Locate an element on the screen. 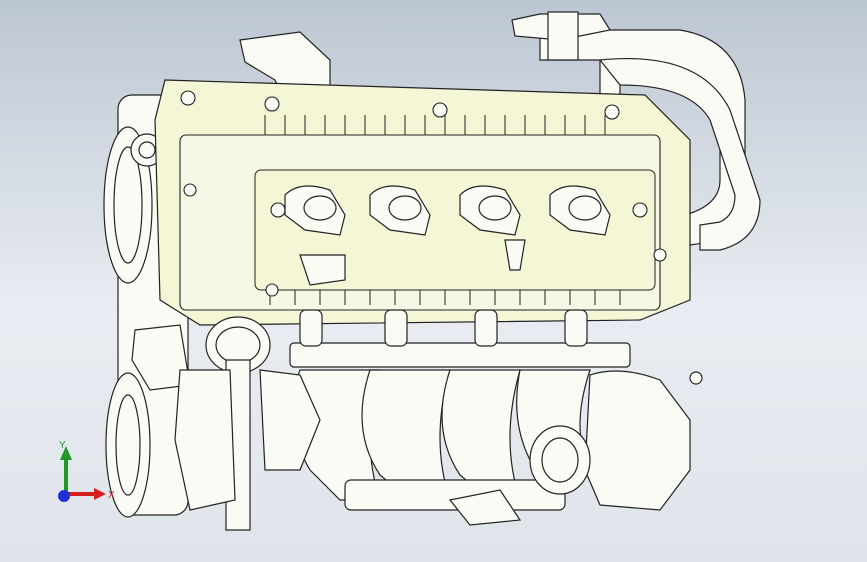  y-axis-label: Y is located at coordinates (62, 445).